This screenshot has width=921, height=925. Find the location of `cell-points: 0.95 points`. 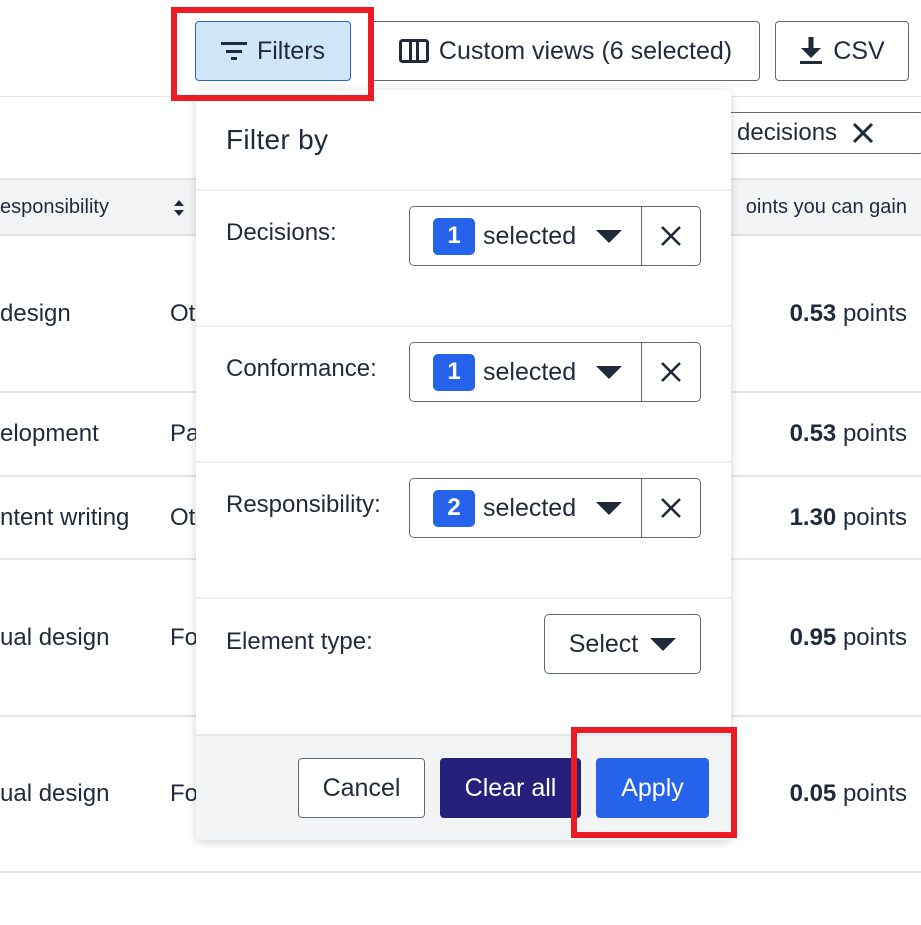

cell-points: 0.95 points is located at coordinates (848, 637).